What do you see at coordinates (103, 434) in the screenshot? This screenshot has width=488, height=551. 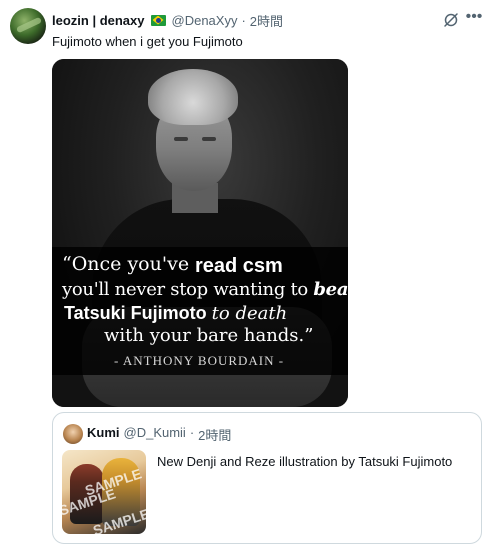 I see `quoted-display-name: Kumi` at bounding box center [103, 434].